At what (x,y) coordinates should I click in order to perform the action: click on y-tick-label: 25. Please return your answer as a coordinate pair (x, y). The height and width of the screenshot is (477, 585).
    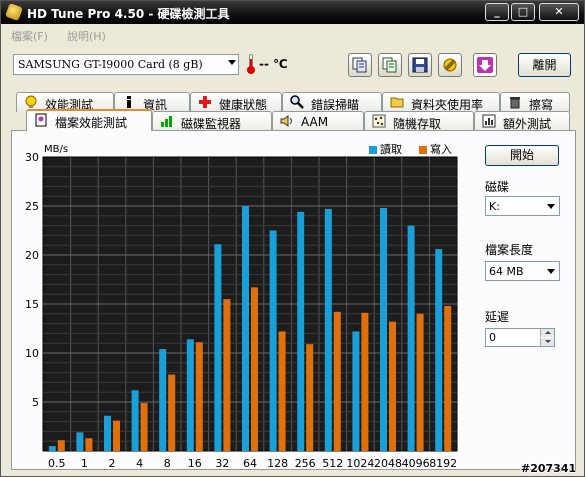
    Looking at the image, I should click on (32, 206).